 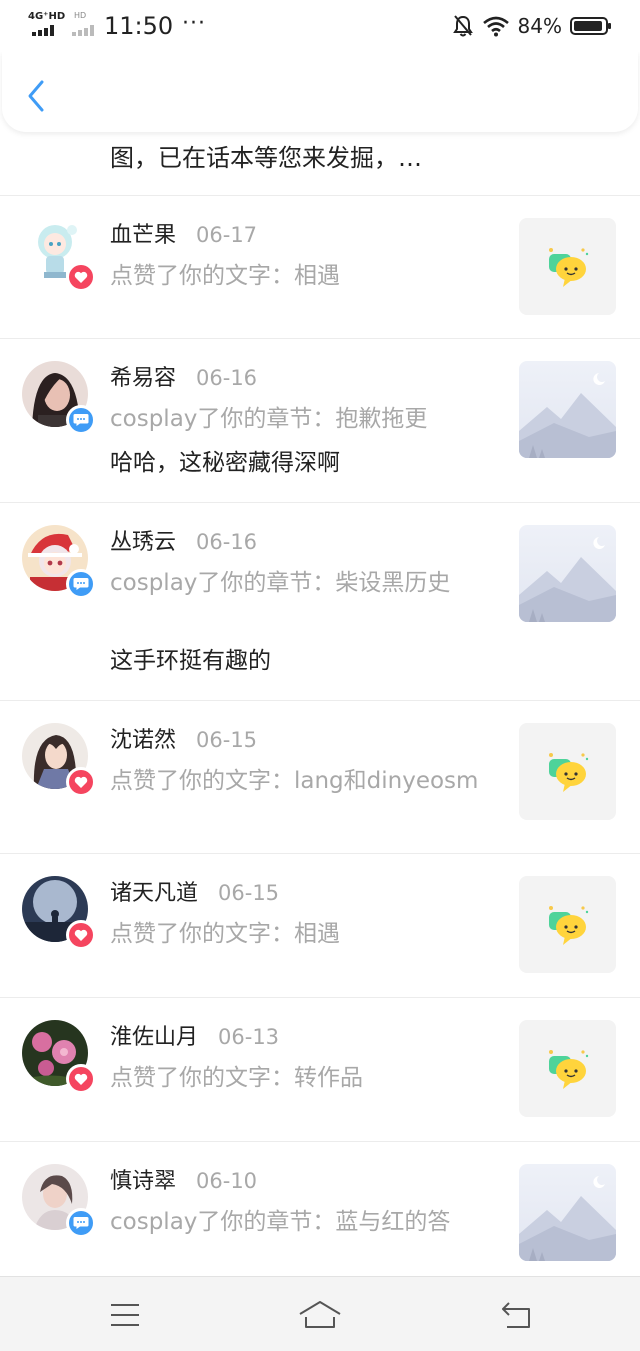 What do you see at coordinates (183, 740) in the screenshot?
I see `user-name: 沈诺然 06-15` at bounding box center [183, 740].